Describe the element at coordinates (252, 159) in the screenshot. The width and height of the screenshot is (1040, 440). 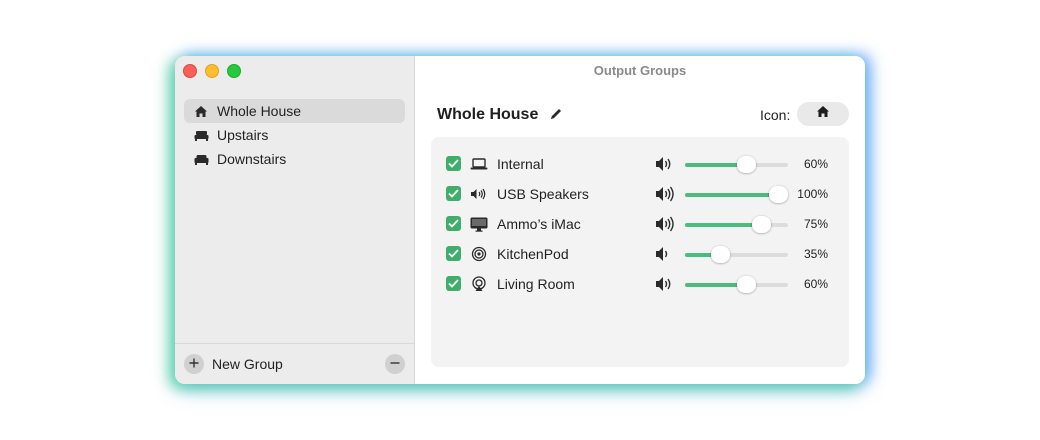
I see `sidebar-item-label: Downstairs` at that location.